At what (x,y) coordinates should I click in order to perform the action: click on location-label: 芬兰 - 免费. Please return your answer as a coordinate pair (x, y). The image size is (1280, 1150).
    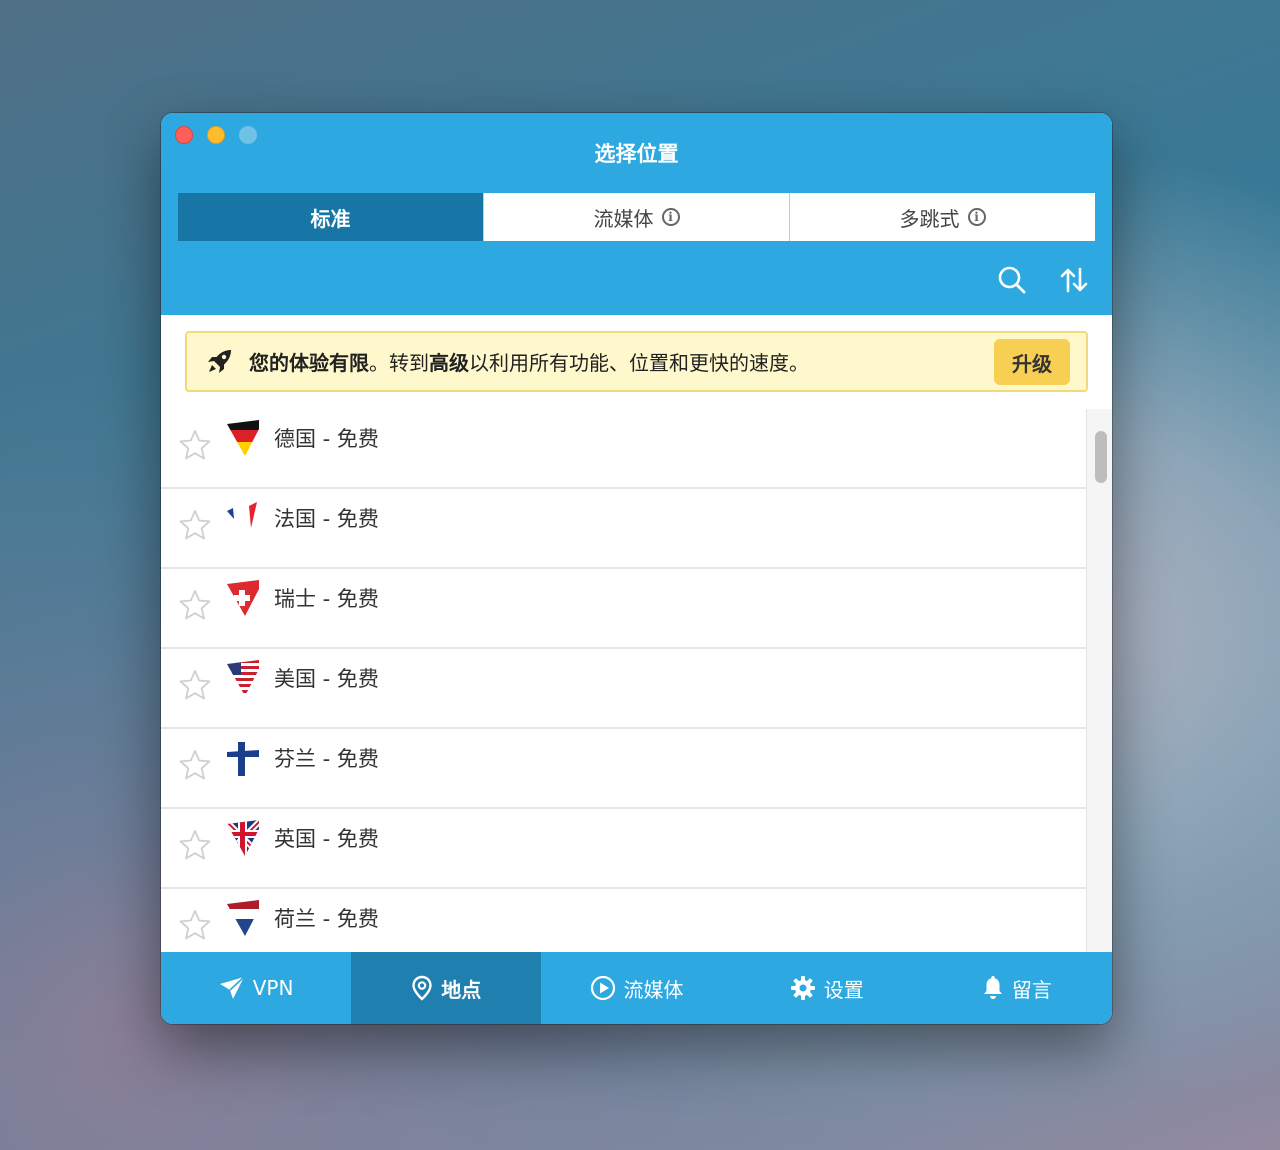
    Looking at the image, I should click on (326, 759).